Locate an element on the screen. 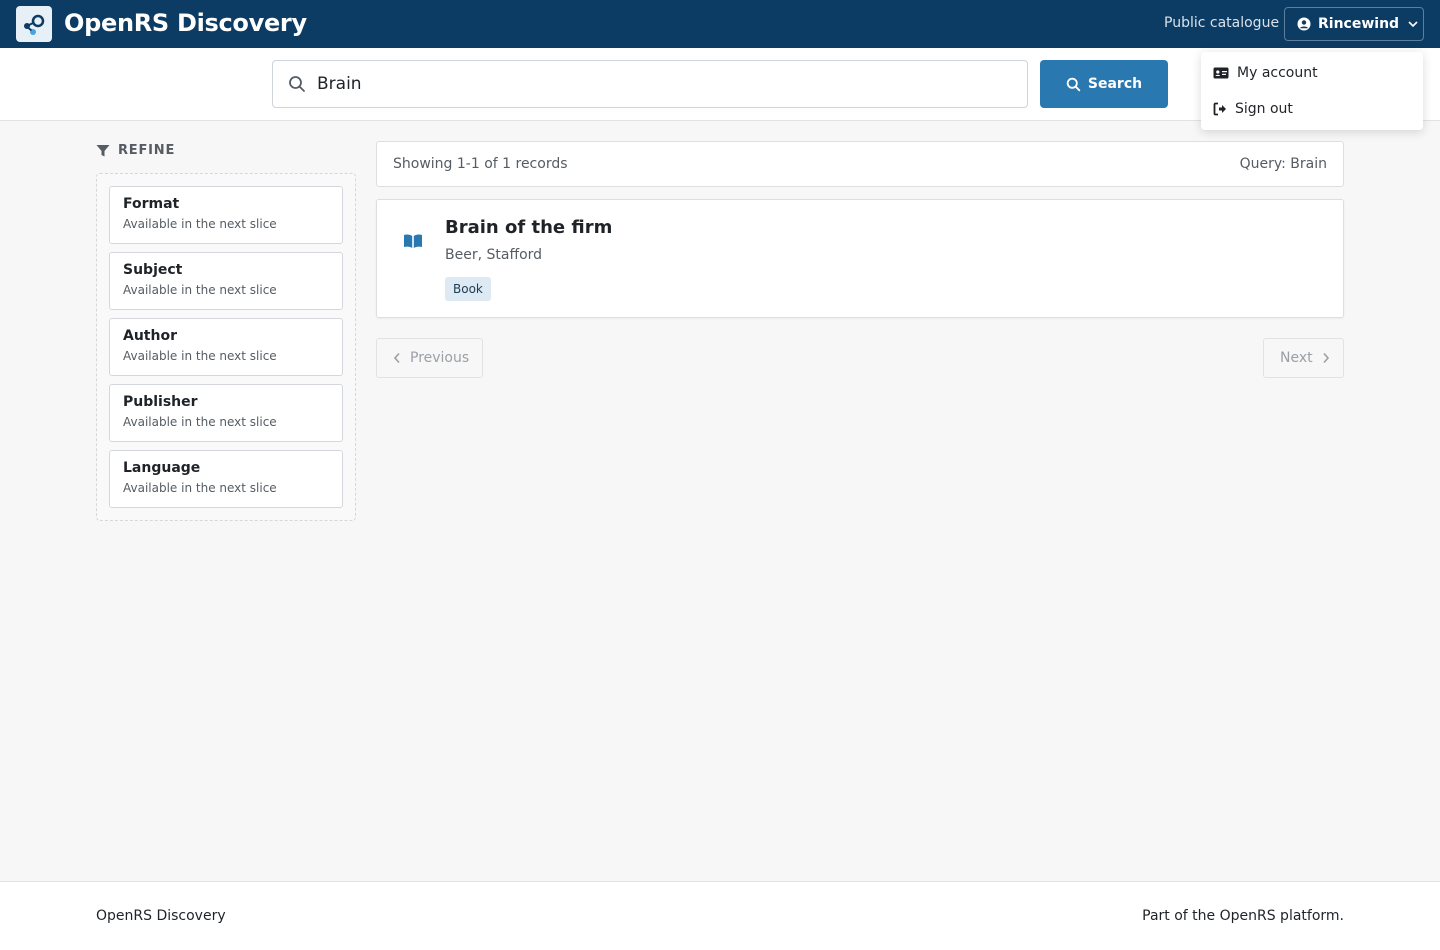  menu-item-label: Sign out is located at coordinates (1264, 109).